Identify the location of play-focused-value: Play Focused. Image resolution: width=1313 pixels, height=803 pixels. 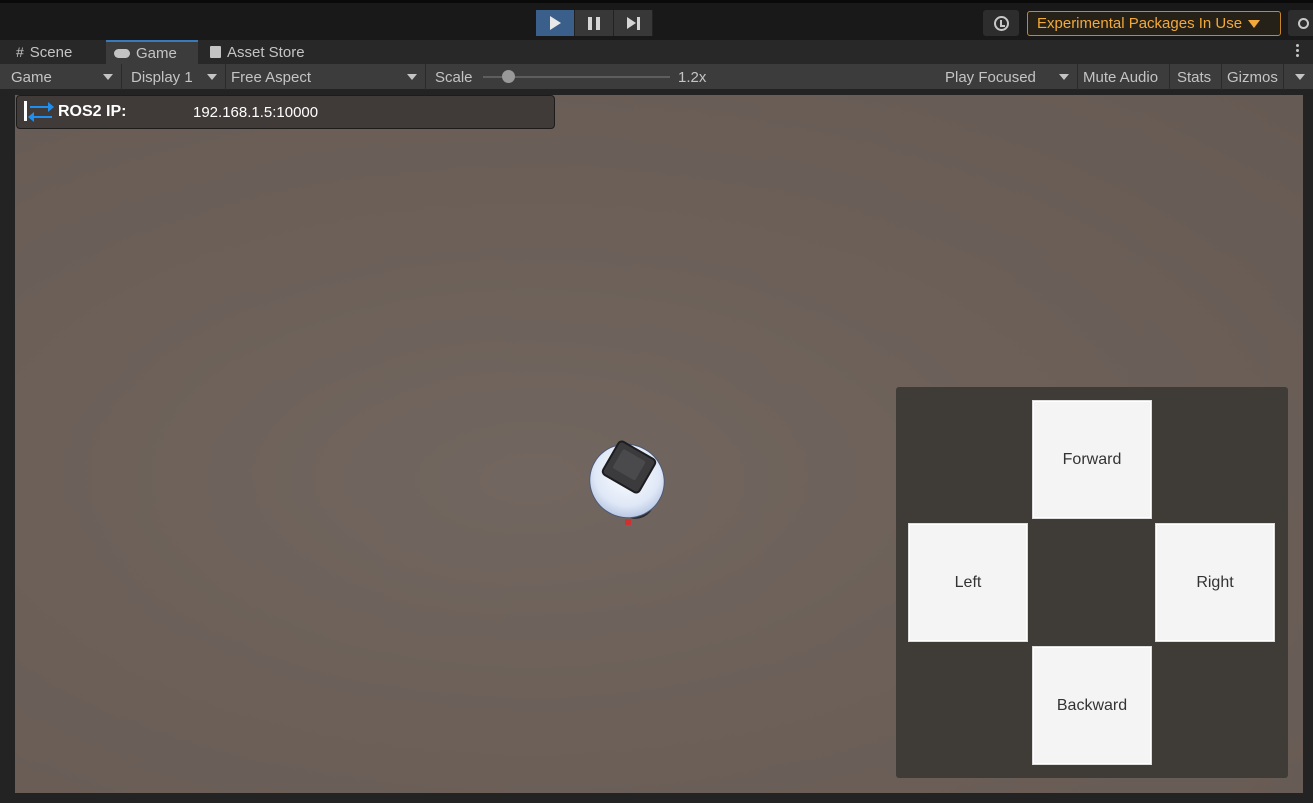
(990, 77).